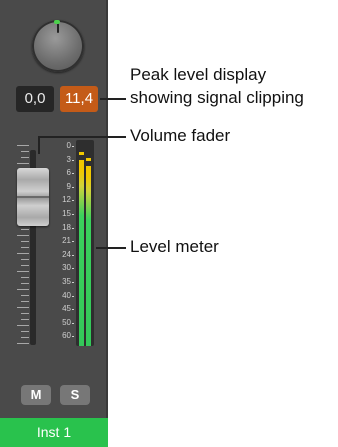  What do you see at coordinates (66, 295) in the screenshot?
I see `meter-scale-label: 40` at bounding box center [66, 295].